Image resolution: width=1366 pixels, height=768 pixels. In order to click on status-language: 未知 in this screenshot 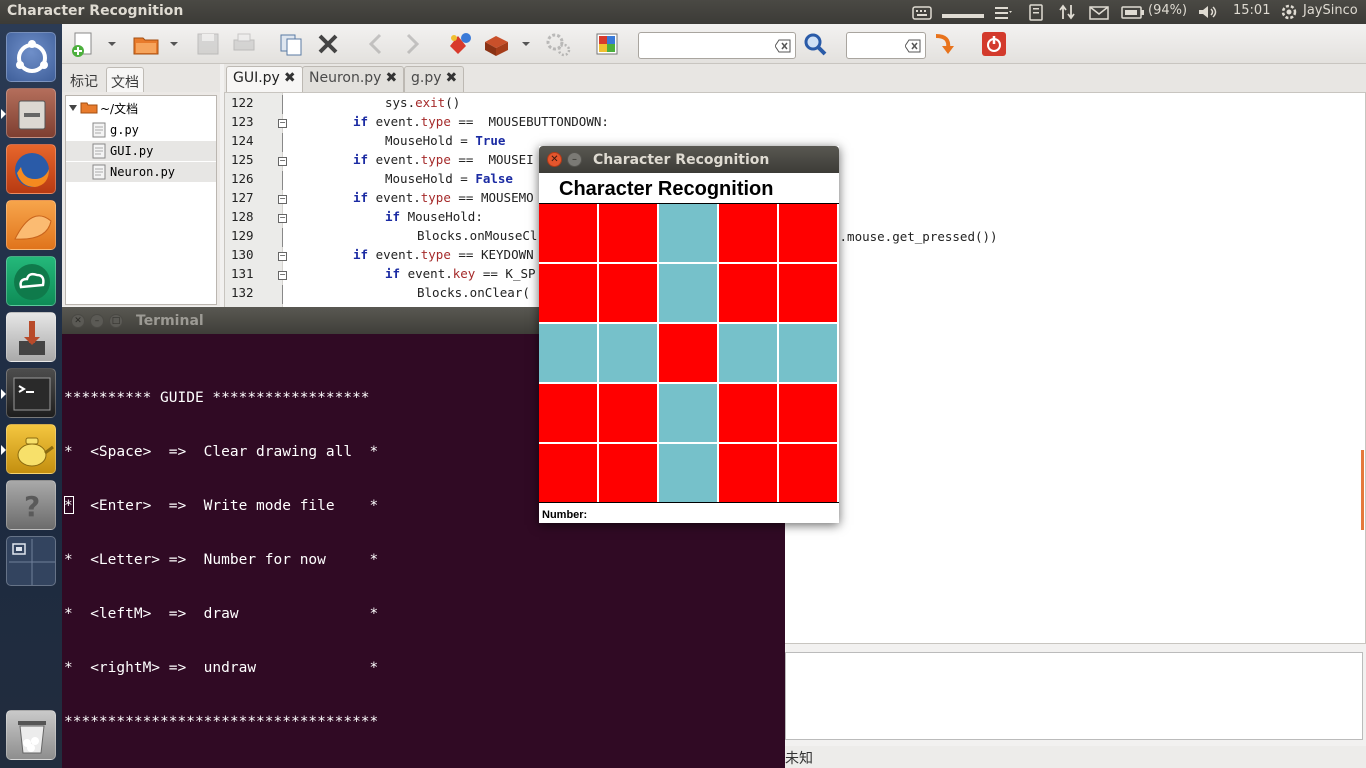, I will do `click(799, 758)`.